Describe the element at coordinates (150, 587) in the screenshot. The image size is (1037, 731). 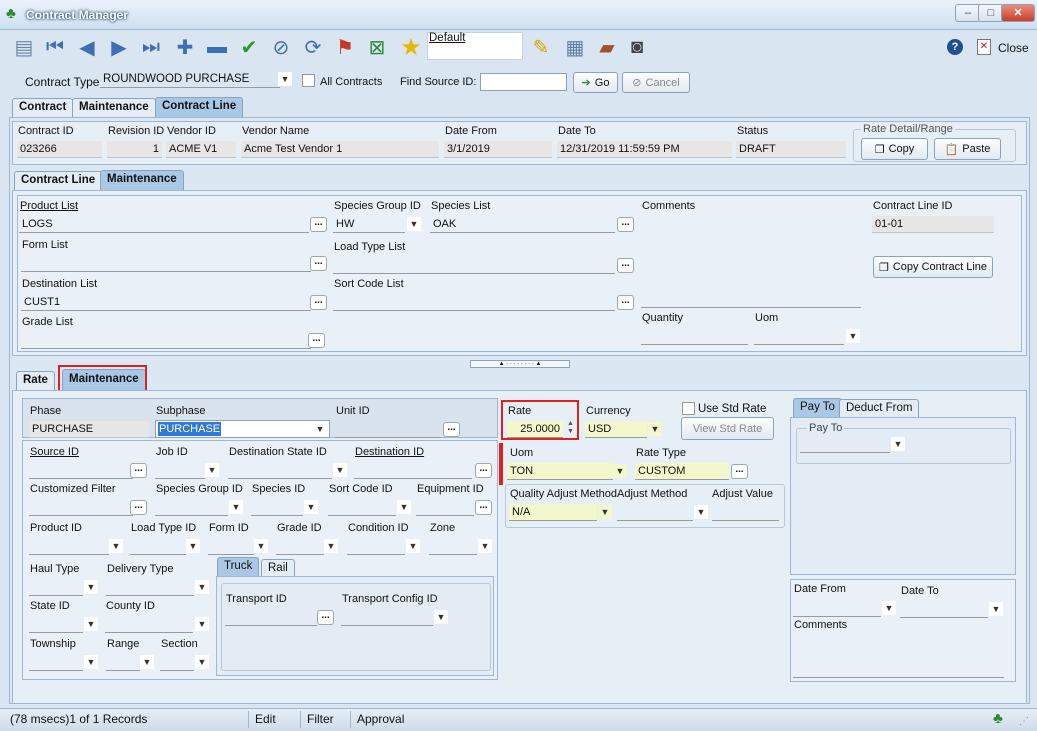
I see `delivery-type-select` at that location.